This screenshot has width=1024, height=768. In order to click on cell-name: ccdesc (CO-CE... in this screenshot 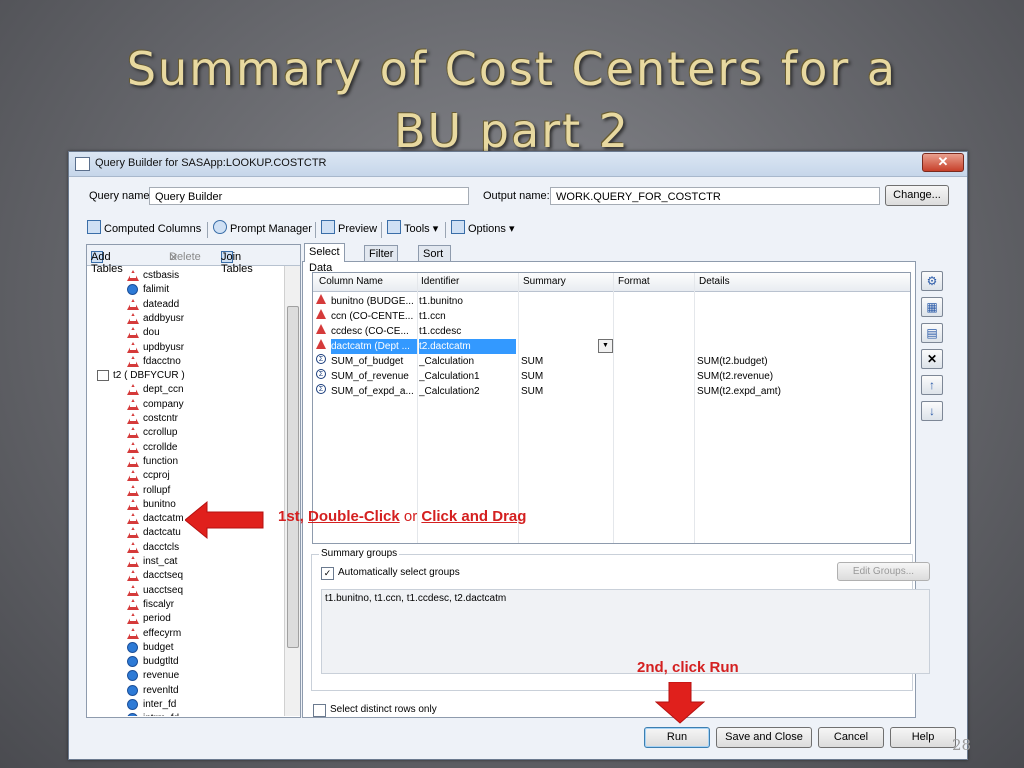, I will do `click(374, 331)`.